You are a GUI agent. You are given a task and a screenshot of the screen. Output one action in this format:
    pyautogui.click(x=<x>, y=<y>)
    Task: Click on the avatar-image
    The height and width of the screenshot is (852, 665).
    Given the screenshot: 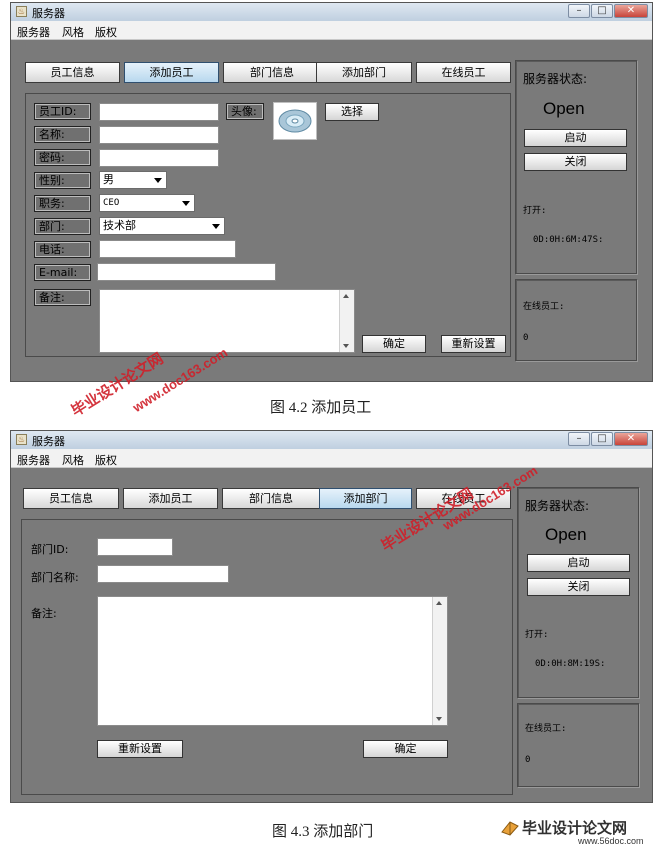 What is the action you would take?
    pyautogui.click(x=295, y=121)
    